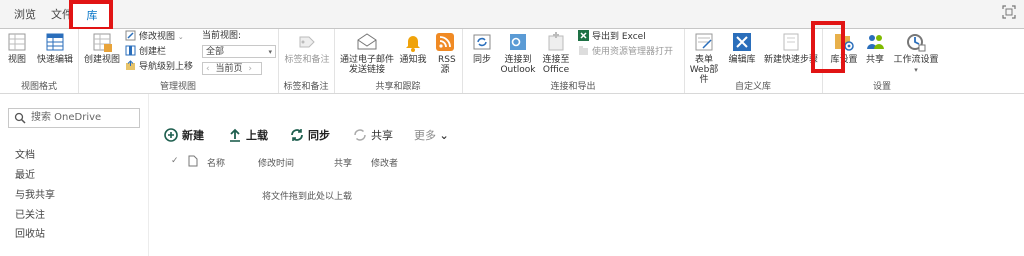 Image resolution: width=1024 pixels, height=256 pixels. Describe the element at coordinates (25, 153) in the screenshot. I see `nav-item-documents: 文档` at that location.